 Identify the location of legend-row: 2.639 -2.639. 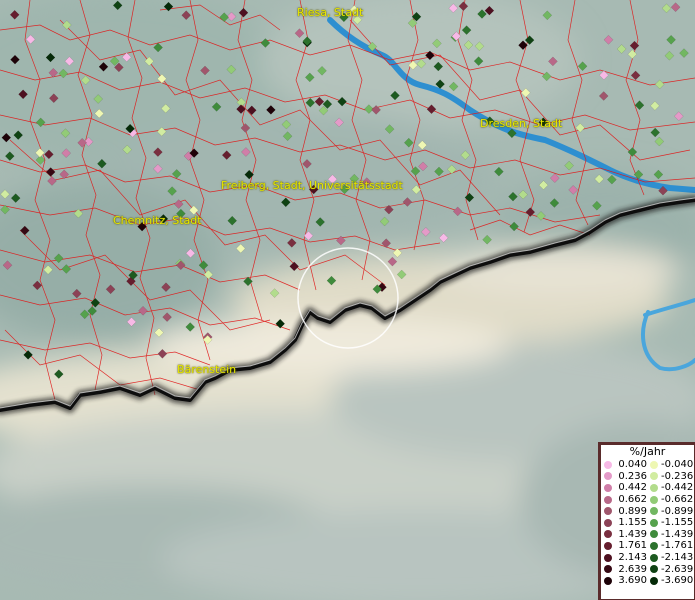
(647, 569).